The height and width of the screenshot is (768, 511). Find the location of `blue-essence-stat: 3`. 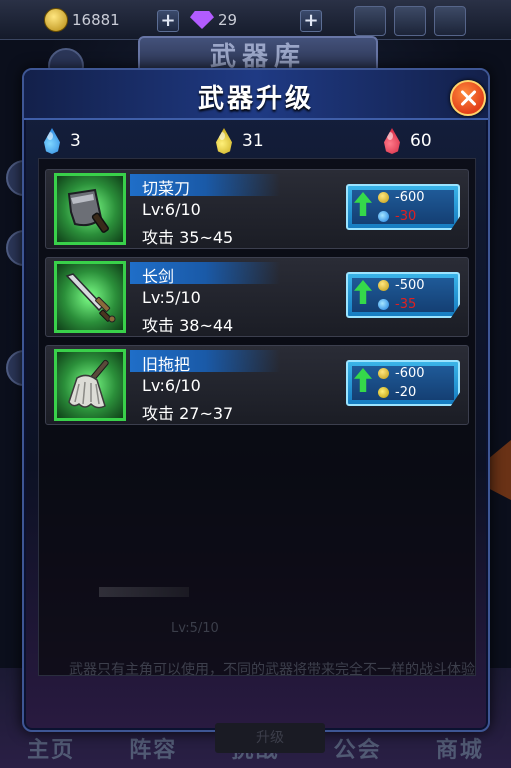

blue-essence-stat: 3 is located at coordinates (61, 141).